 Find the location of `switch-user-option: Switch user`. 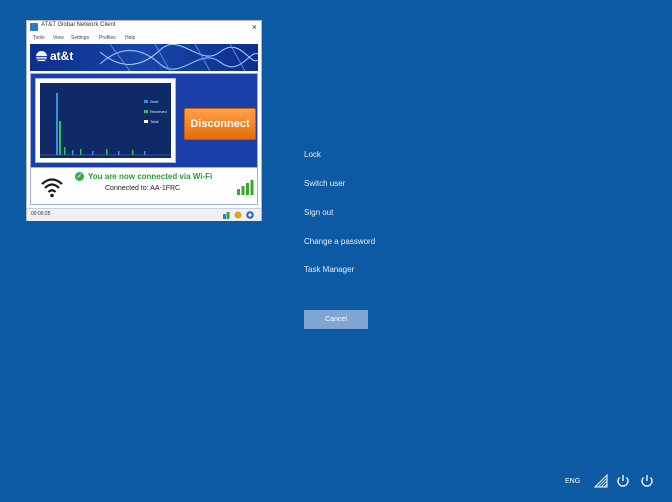

switch-user-option: Switch user is located at coordinates (324, 183).